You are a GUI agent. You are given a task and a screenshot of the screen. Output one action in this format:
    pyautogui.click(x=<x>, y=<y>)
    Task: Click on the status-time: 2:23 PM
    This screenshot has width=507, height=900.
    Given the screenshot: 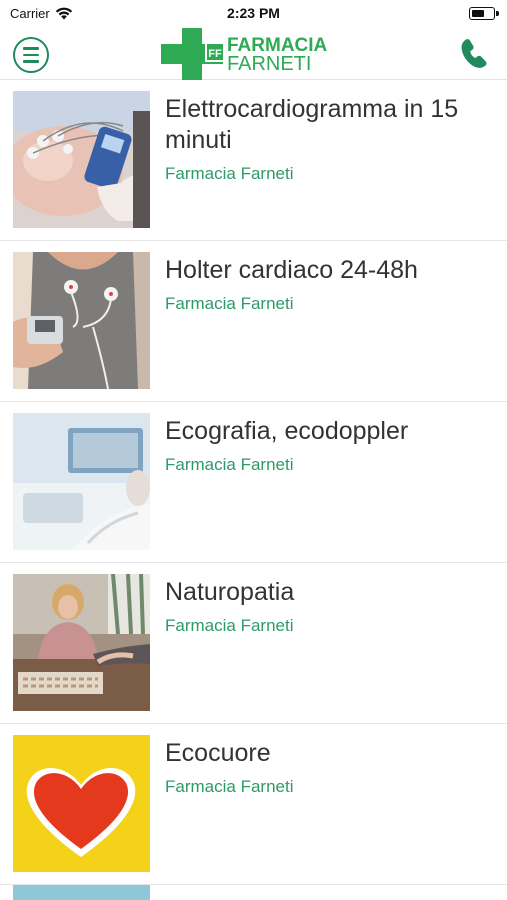 What is the action you would take?
    pyautogui.click(x=253, y=13)
    